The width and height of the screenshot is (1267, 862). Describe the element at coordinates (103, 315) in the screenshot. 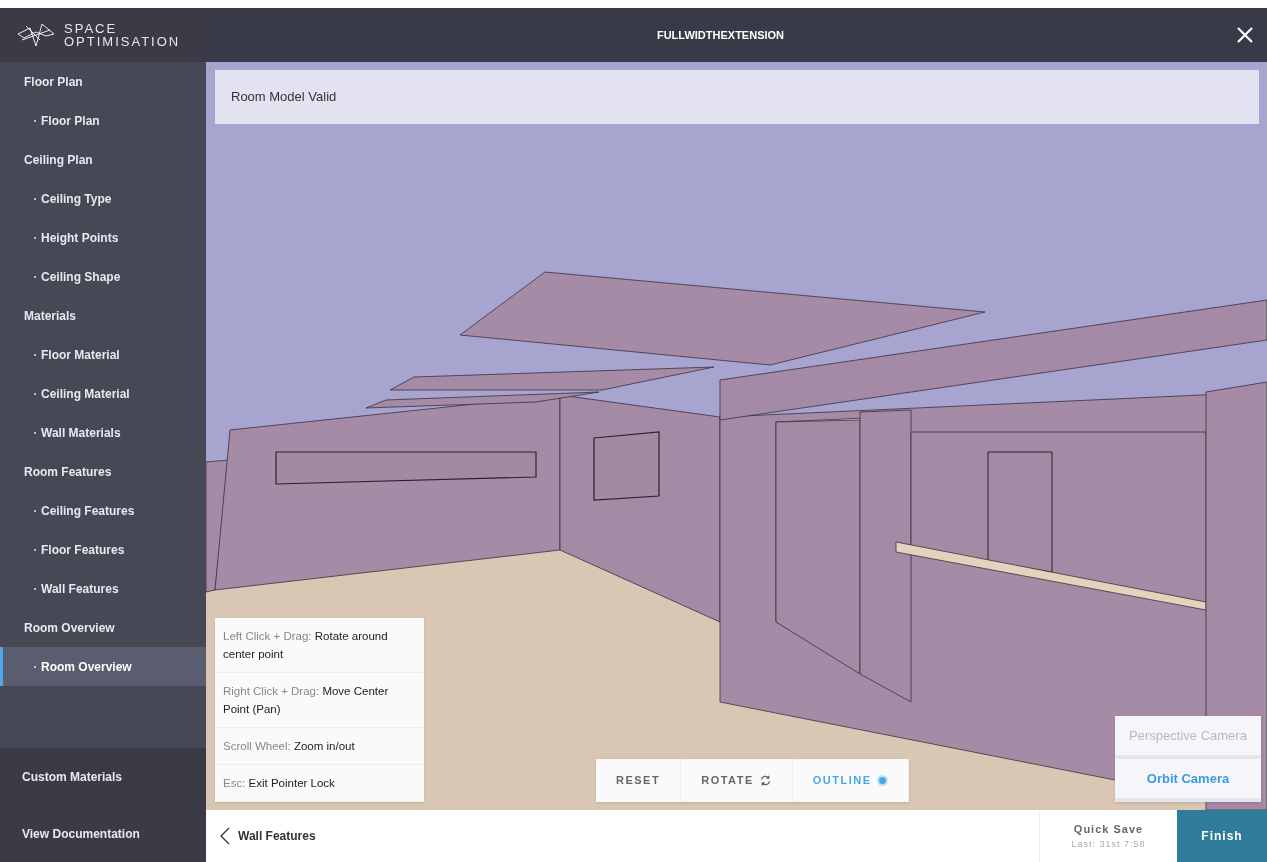

I see `sidebar-section: Materials` at that location.